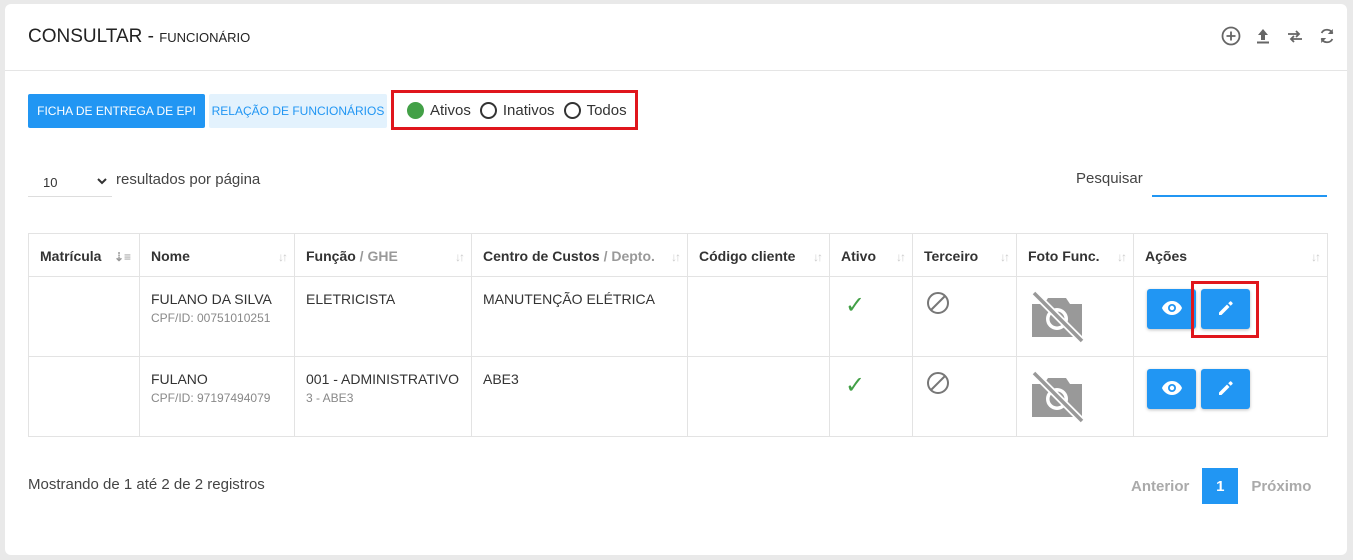 The width and height of the screenshot is (1353, 560). I want to click on pagination-info: Mostrando de 1 até 2 de 2 registros, so click(146, 484).